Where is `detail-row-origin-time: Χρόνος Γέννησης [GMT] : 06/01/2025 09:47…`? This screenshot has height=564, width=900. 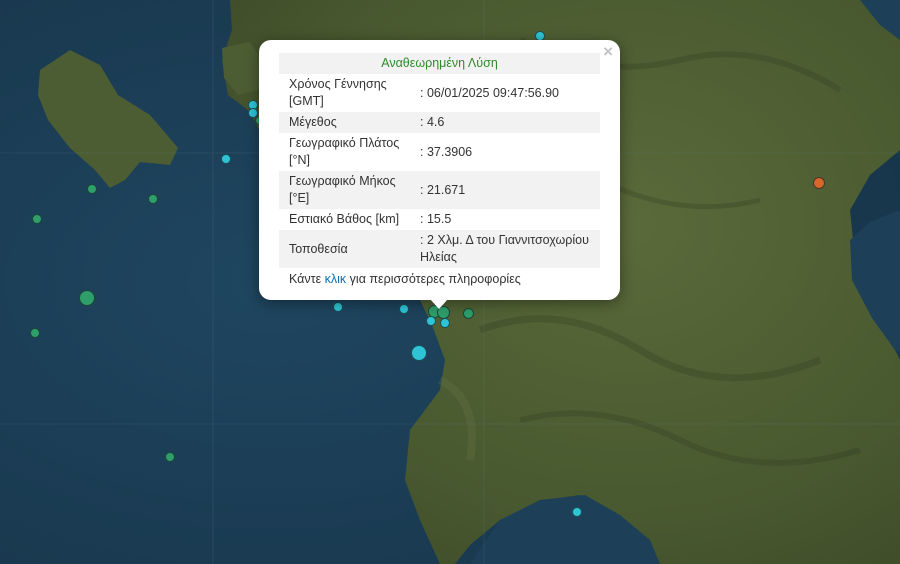 detail-row-origin-time: Χρόνος Γέννησης [GMT] : 06/01/2025 09:47… is located at coordinates (439, 93).